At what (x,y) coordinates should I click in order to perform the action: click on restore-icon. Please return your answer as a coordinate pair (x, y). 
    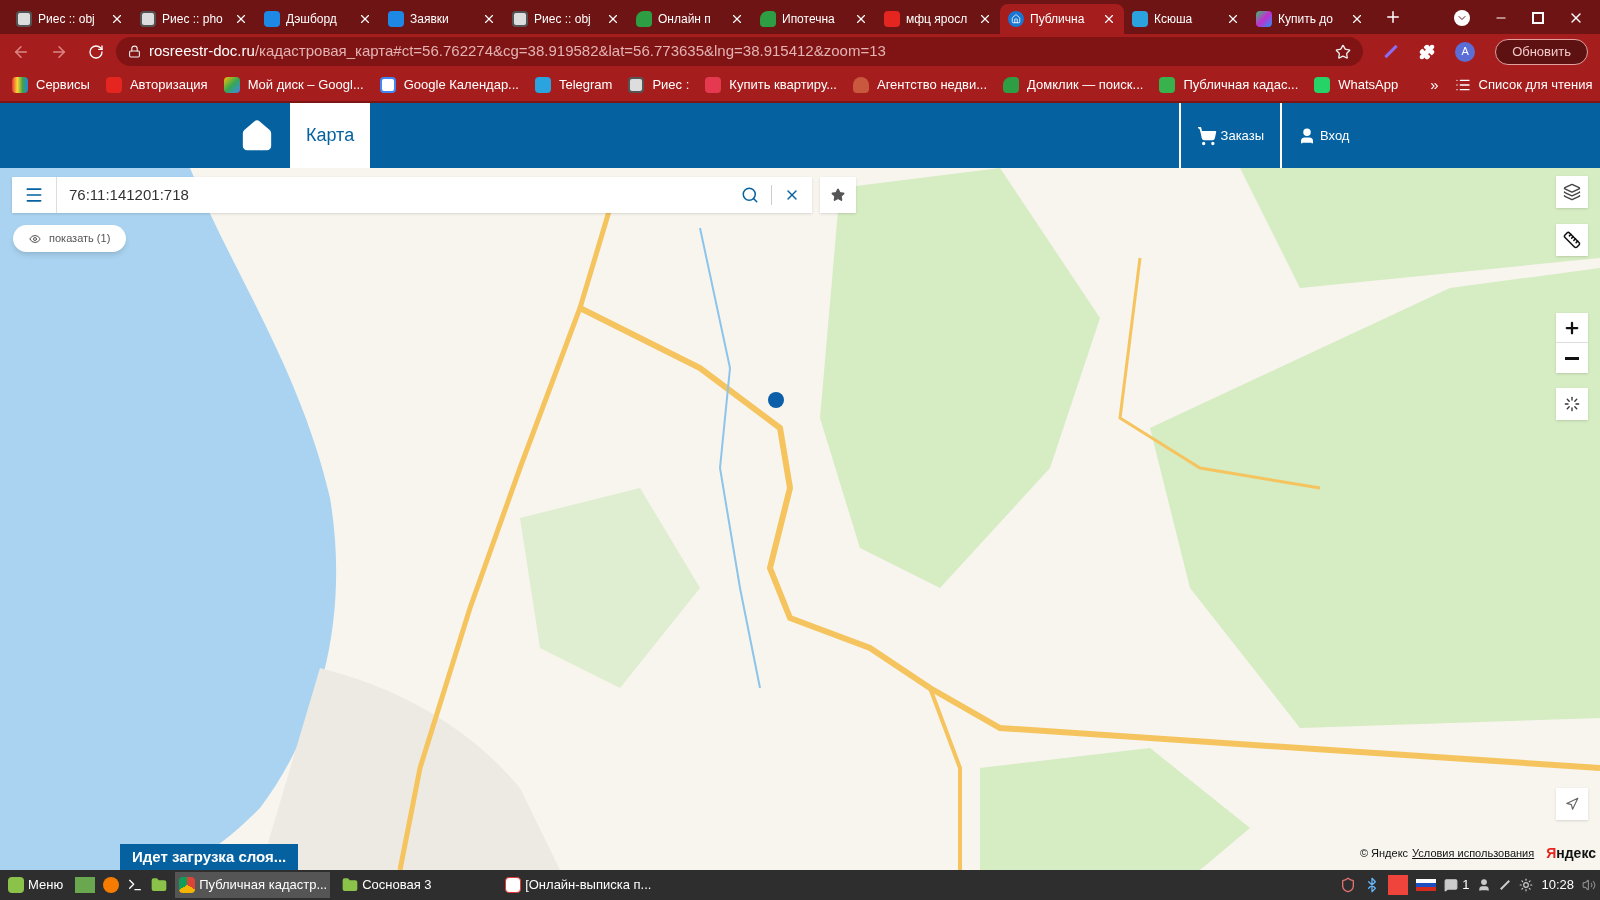
    Looking at the image, I should click on (1538, 18).